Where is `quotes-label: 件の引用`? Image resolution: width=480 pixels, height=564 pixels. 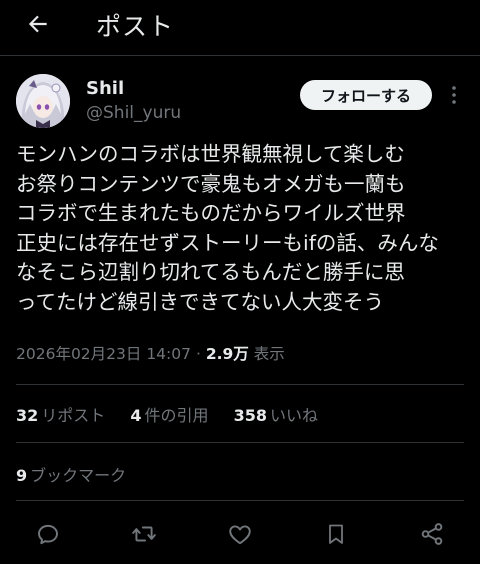
quotes-label: 件の引用 is located at coordinates (176, 415).